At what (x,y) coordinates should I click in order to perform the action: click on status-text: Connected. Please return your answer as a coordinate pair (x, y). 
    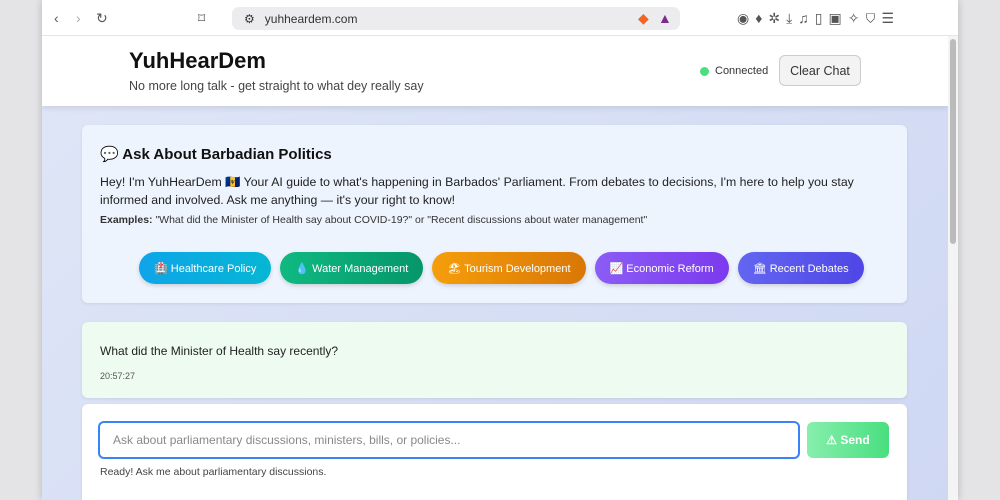
    Looking at the image, I should click on (742, 71).